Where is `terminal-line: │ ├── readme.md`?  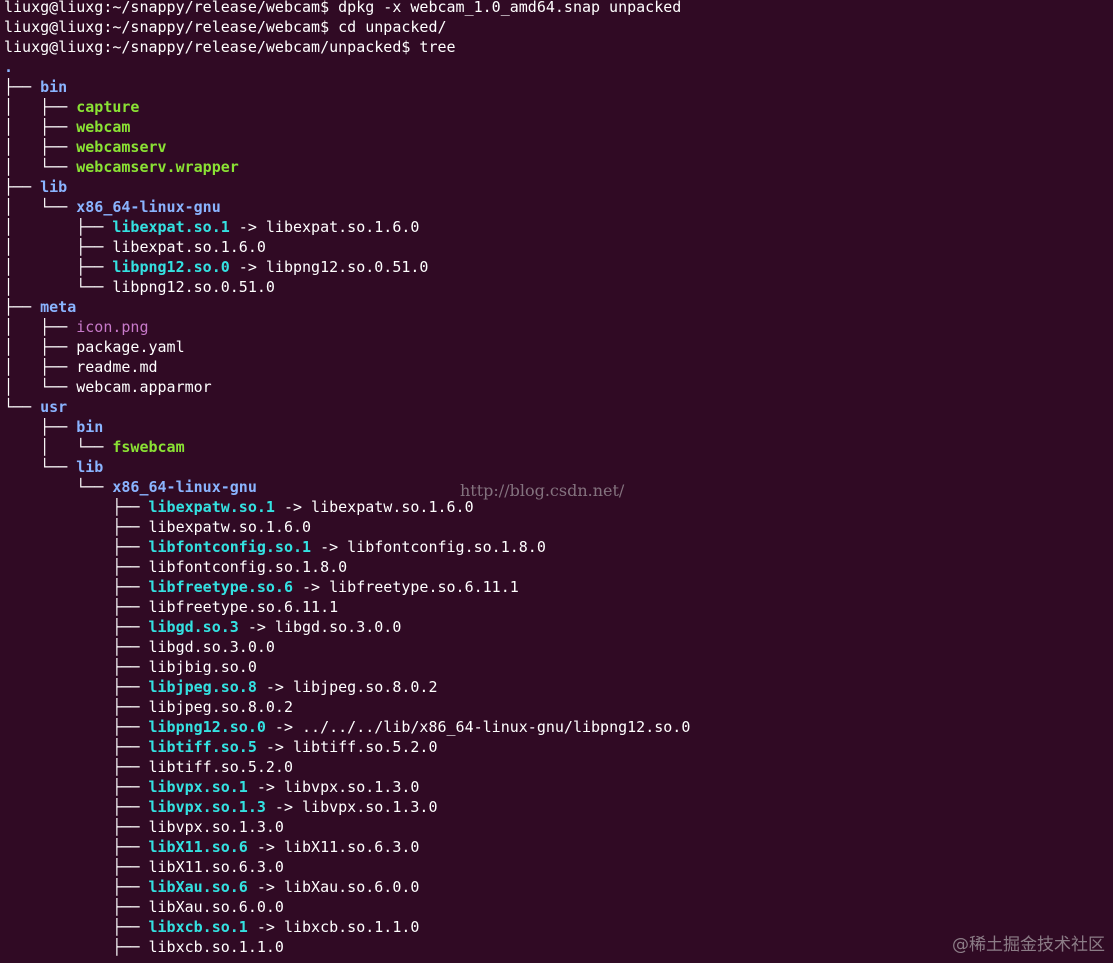
terminal-line: │ ├── readme.md is located at coordinates (558, 367).